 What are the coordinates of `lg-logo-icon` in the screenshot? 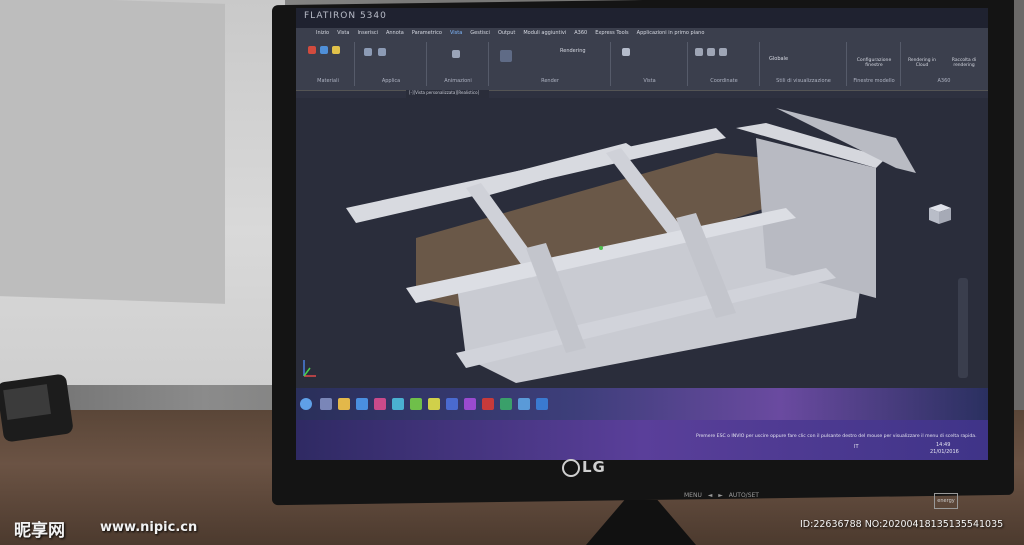 It's located at (571, 468).